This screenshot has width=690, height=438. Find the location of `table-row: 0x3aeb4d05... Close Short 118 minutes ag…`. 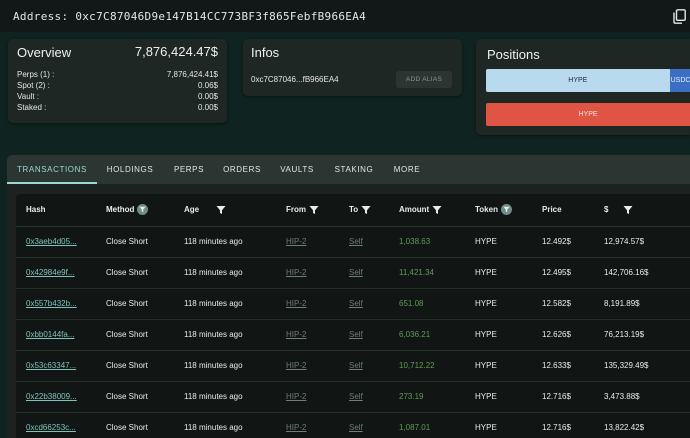

table-row: 0x3aeb4d05... Close Short 118 minutes ag… is located at coordinates (353, 242).